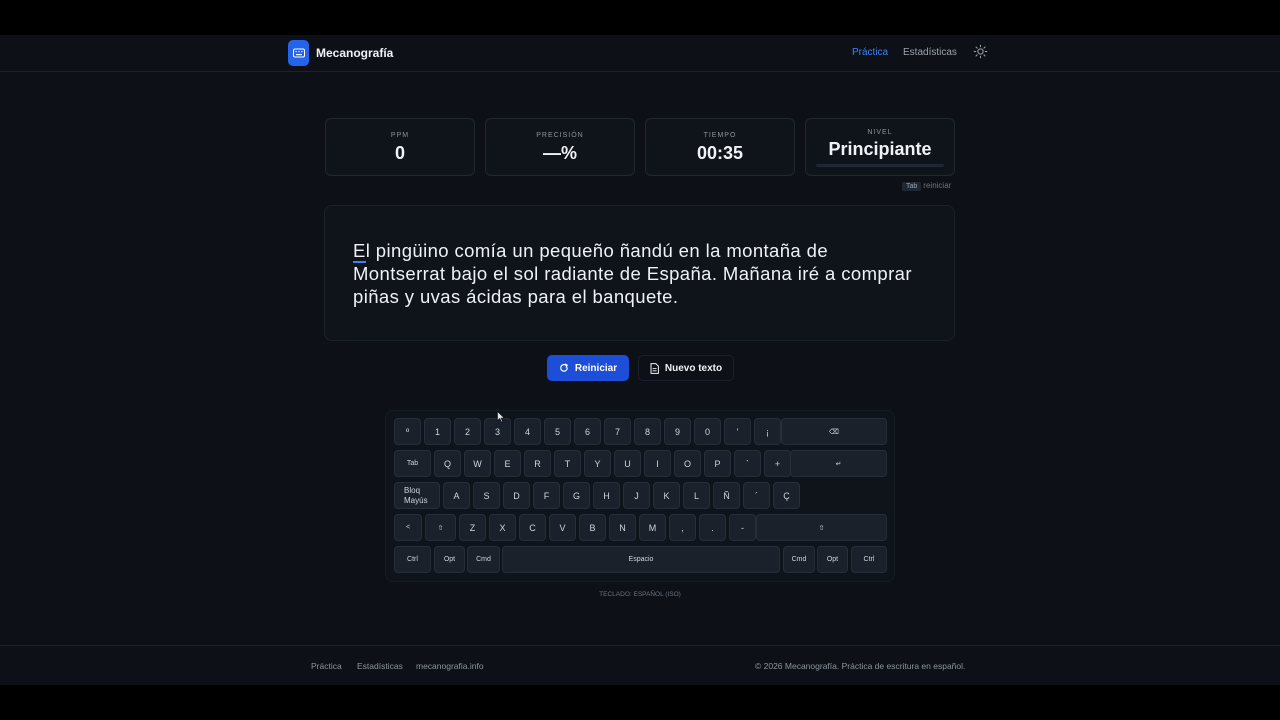  I want to click on new-text-button-label: Nuevo texto, so click(693, 368).